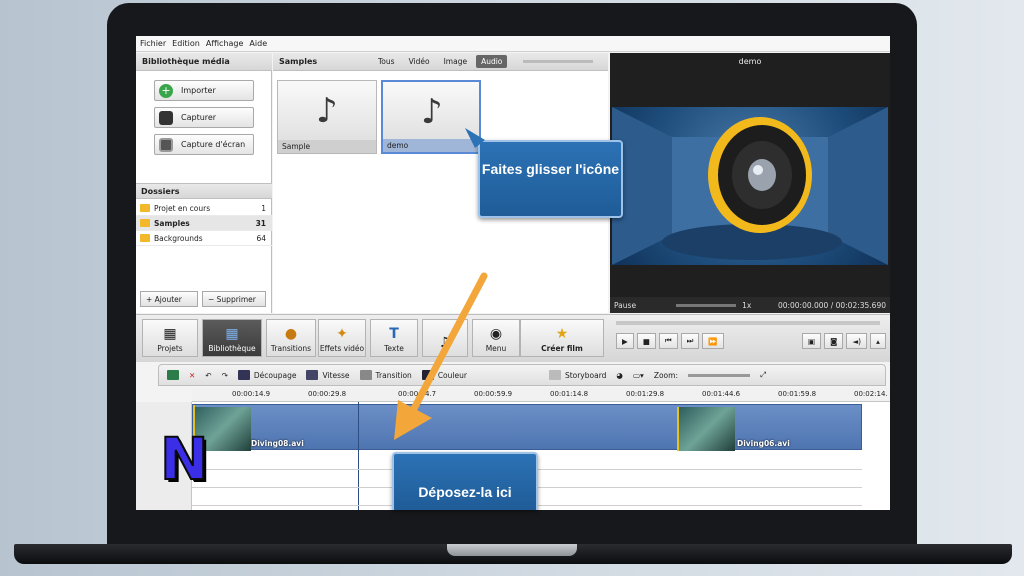 The image size is (1024, 576). Describe the element at coordinates (646, 341) in the screenshot. I see `stop-button: ■` at that location.